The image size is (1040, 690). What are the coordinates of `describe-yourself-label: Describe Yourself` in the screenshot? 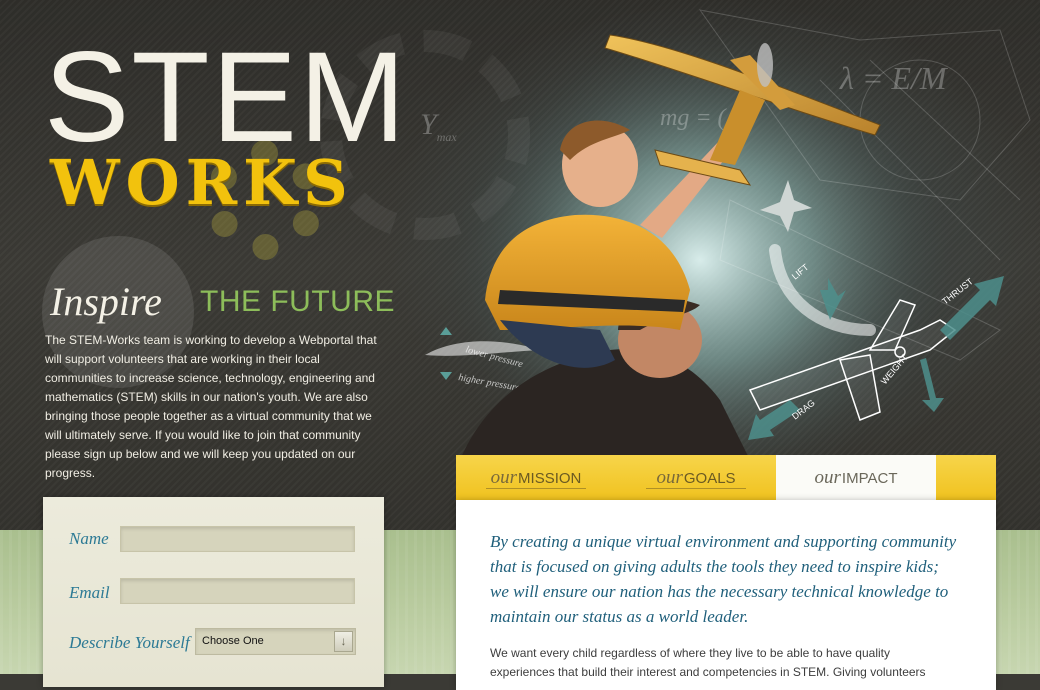 It's located at (129, 642).